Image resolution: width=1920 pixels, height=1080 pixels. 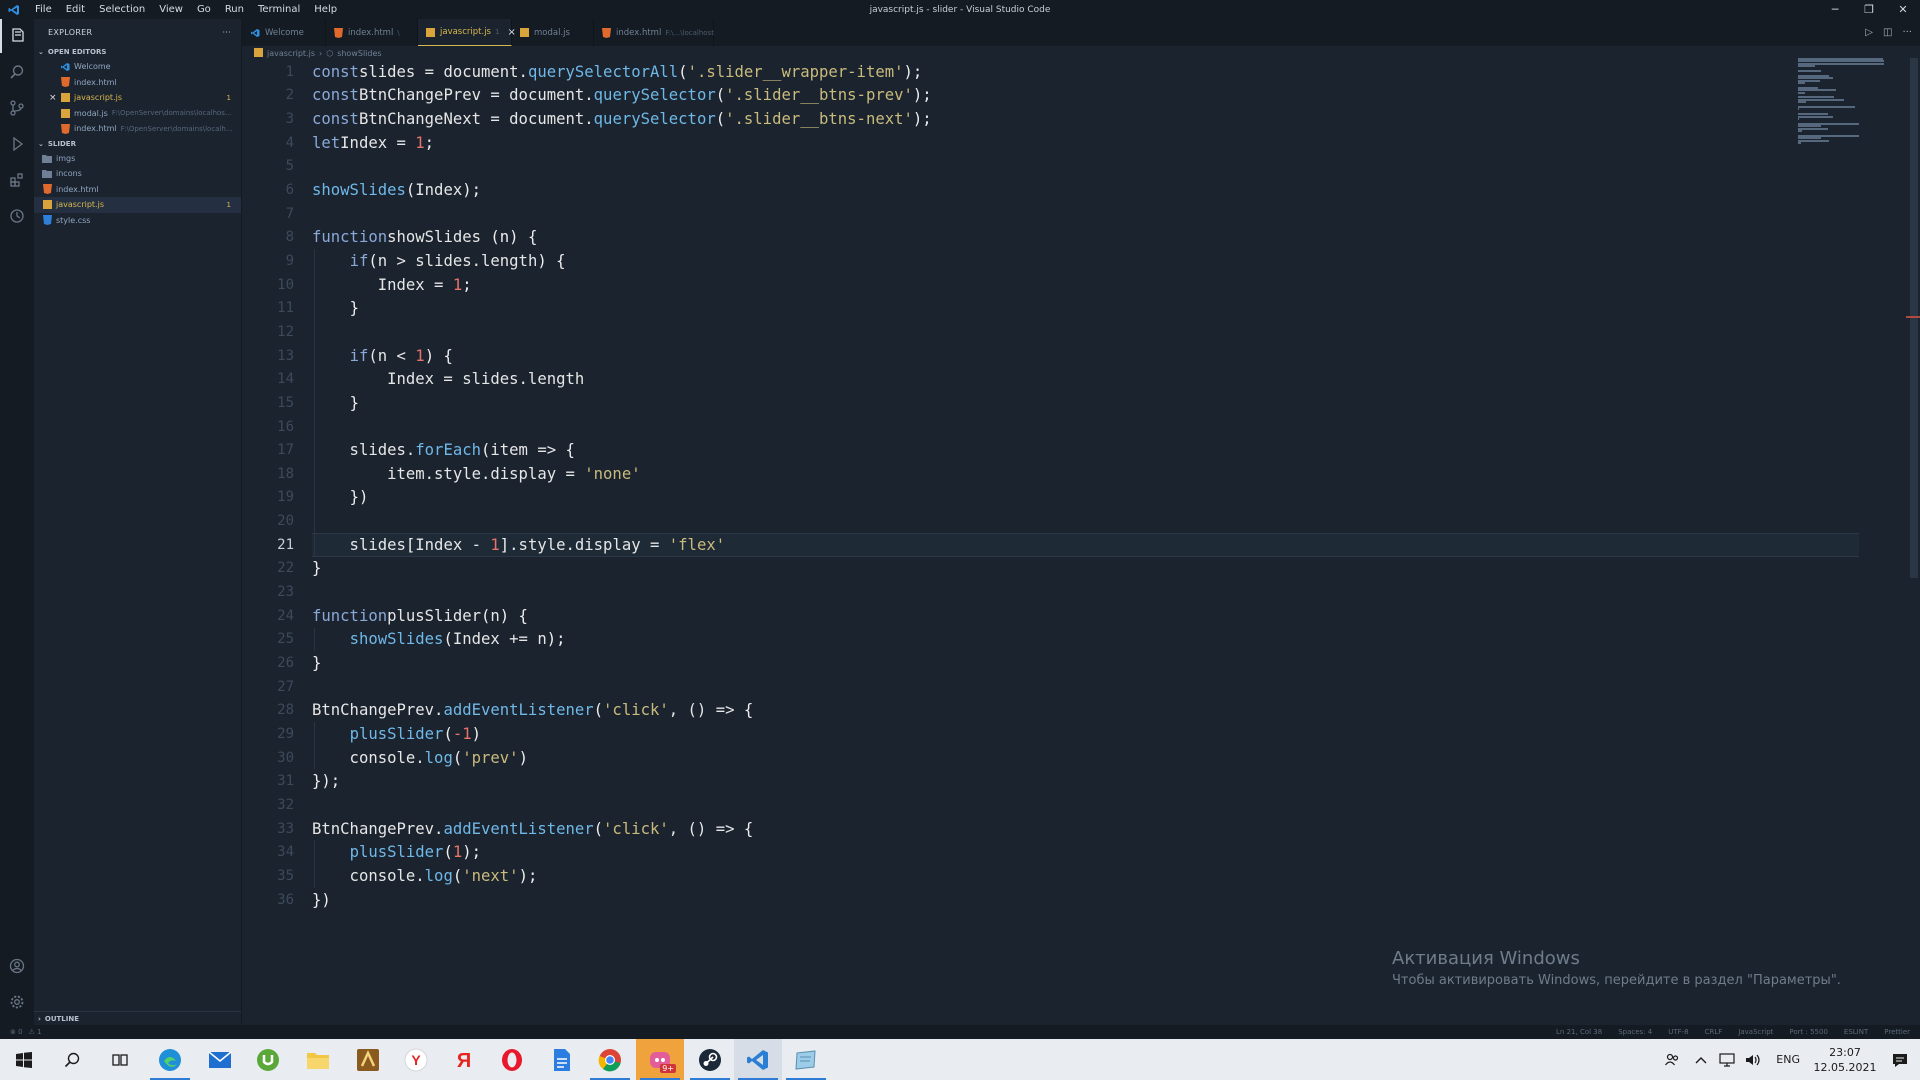 What do you see at coordinates (660, 1059) in the screenshot?
I see `discord-icon: 9+` at bounding box center [660, 1059].